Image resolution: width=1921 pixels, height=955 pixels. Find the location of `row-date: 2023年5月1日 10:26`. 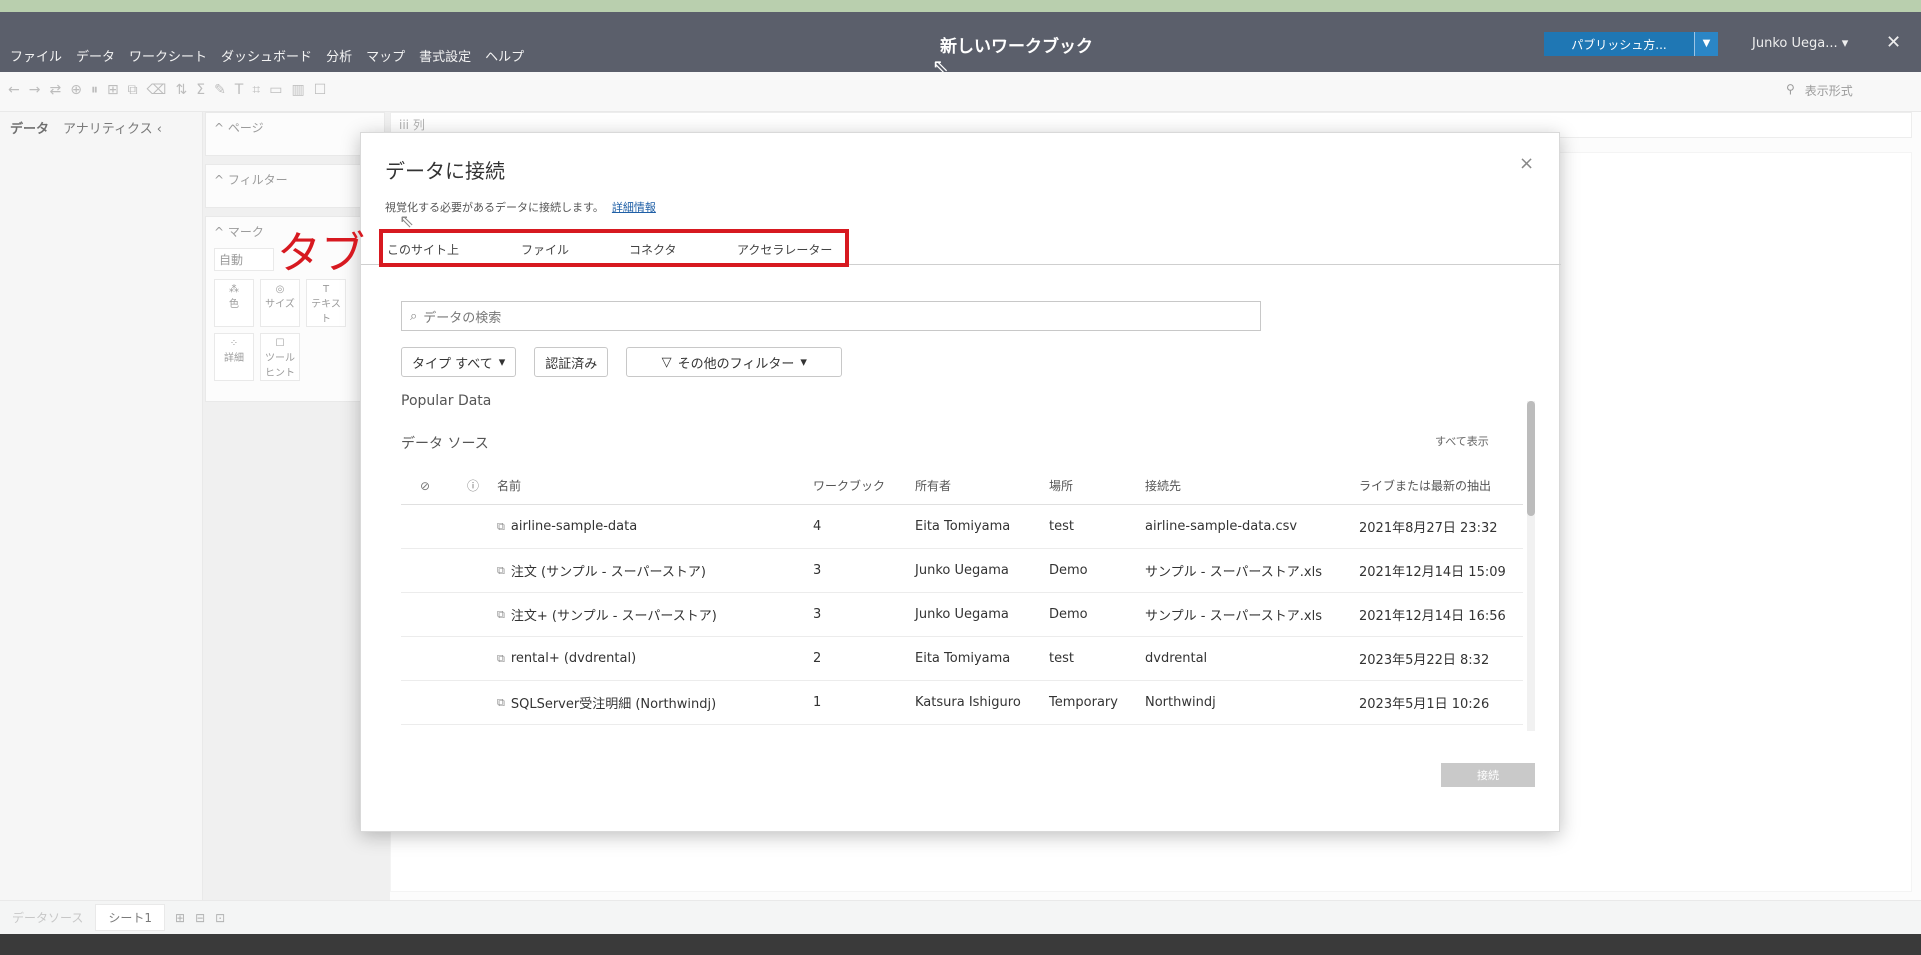

row-date: 2023年5月1日 10:26 is located at coordinates (1424, 704).